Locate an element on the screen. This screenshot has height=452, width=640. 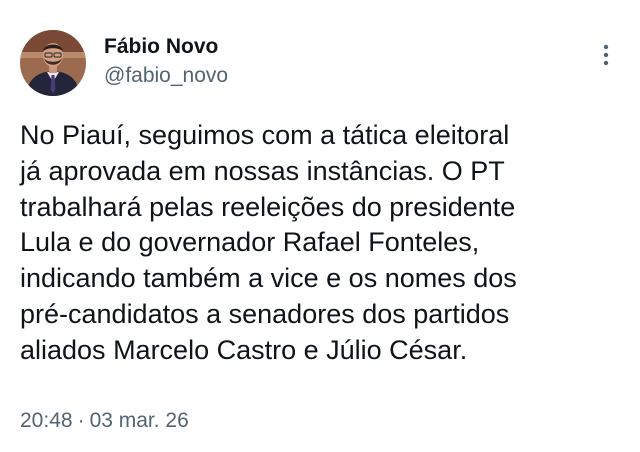
tweet-date: 03 mar. 26 is located at coordinates (139, 420).